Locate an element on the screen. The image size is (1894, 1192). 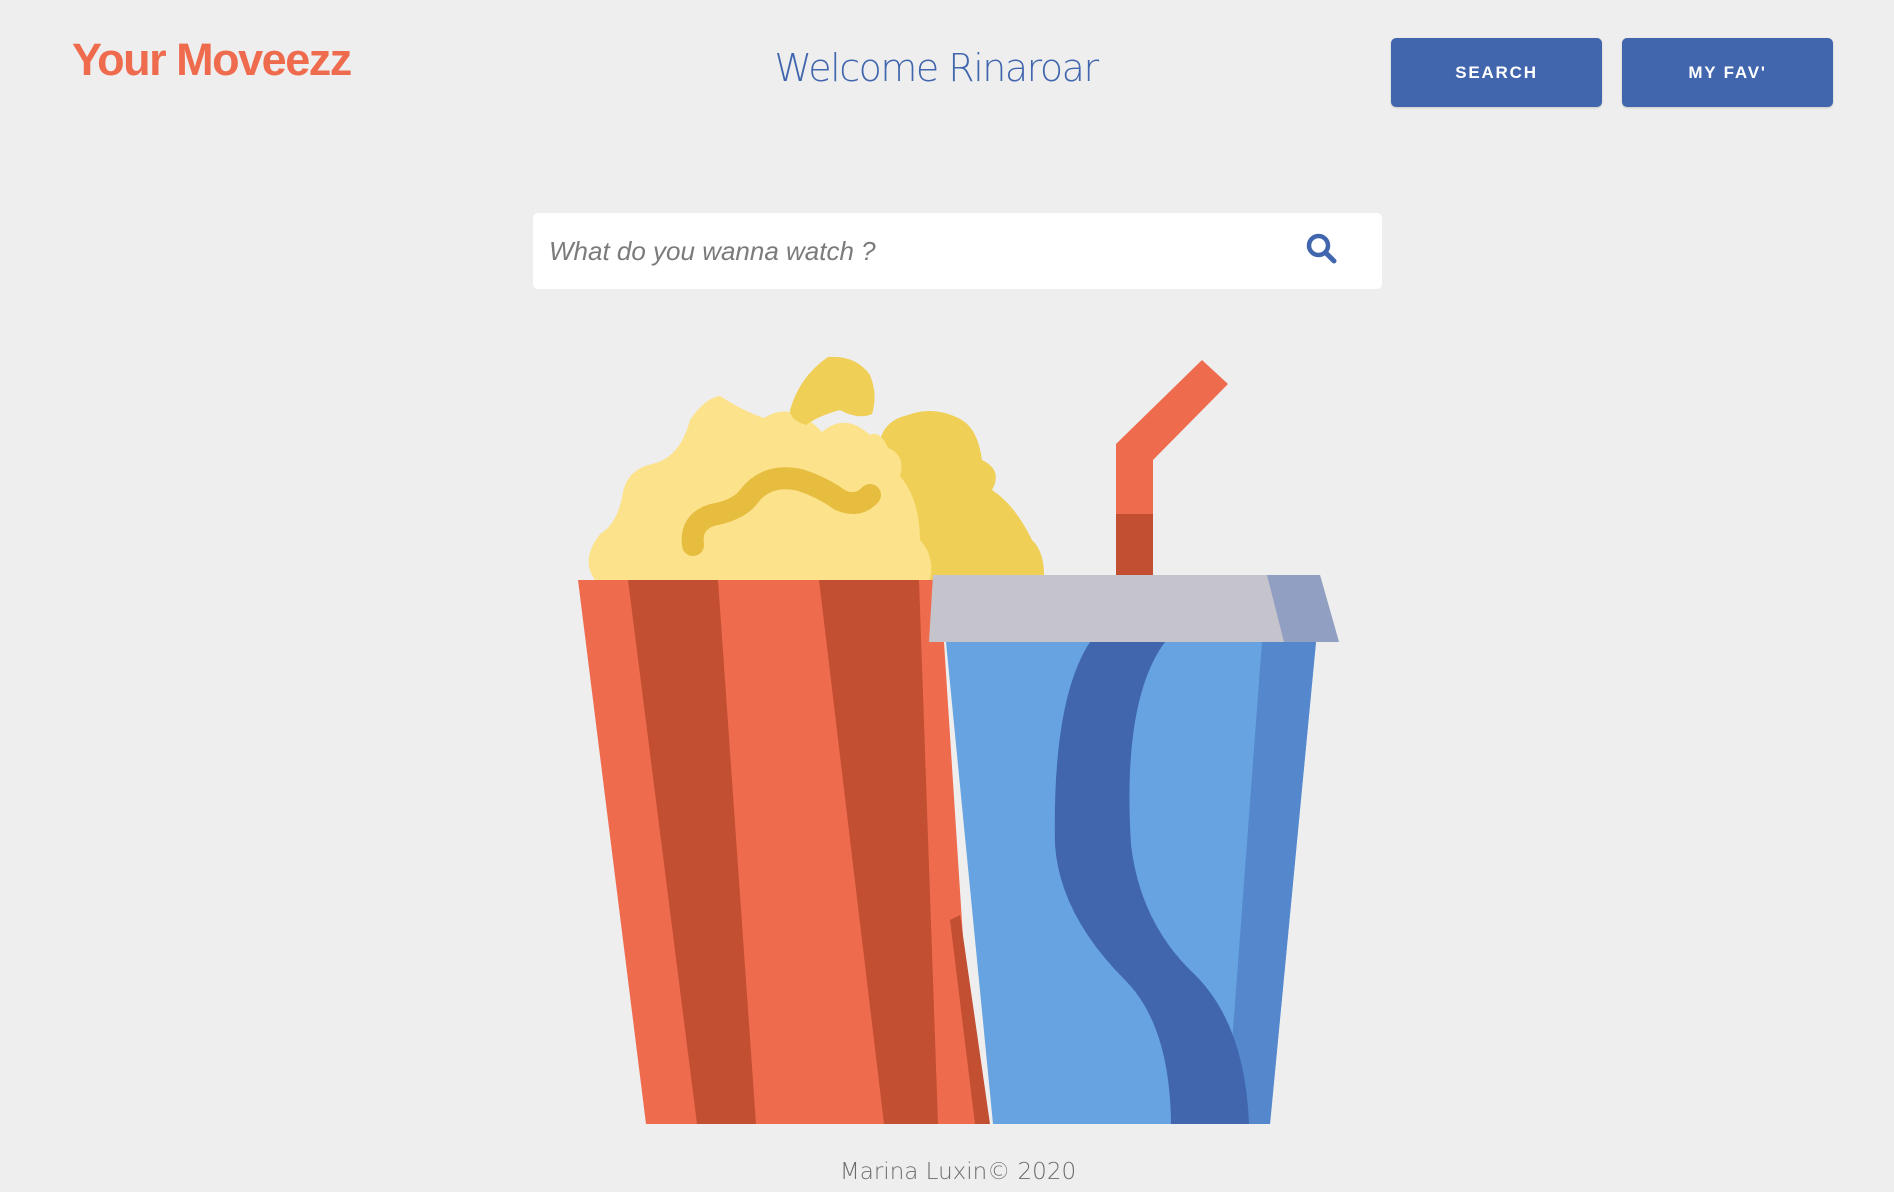
popcorn-icon is located at coordinates (816, 468).